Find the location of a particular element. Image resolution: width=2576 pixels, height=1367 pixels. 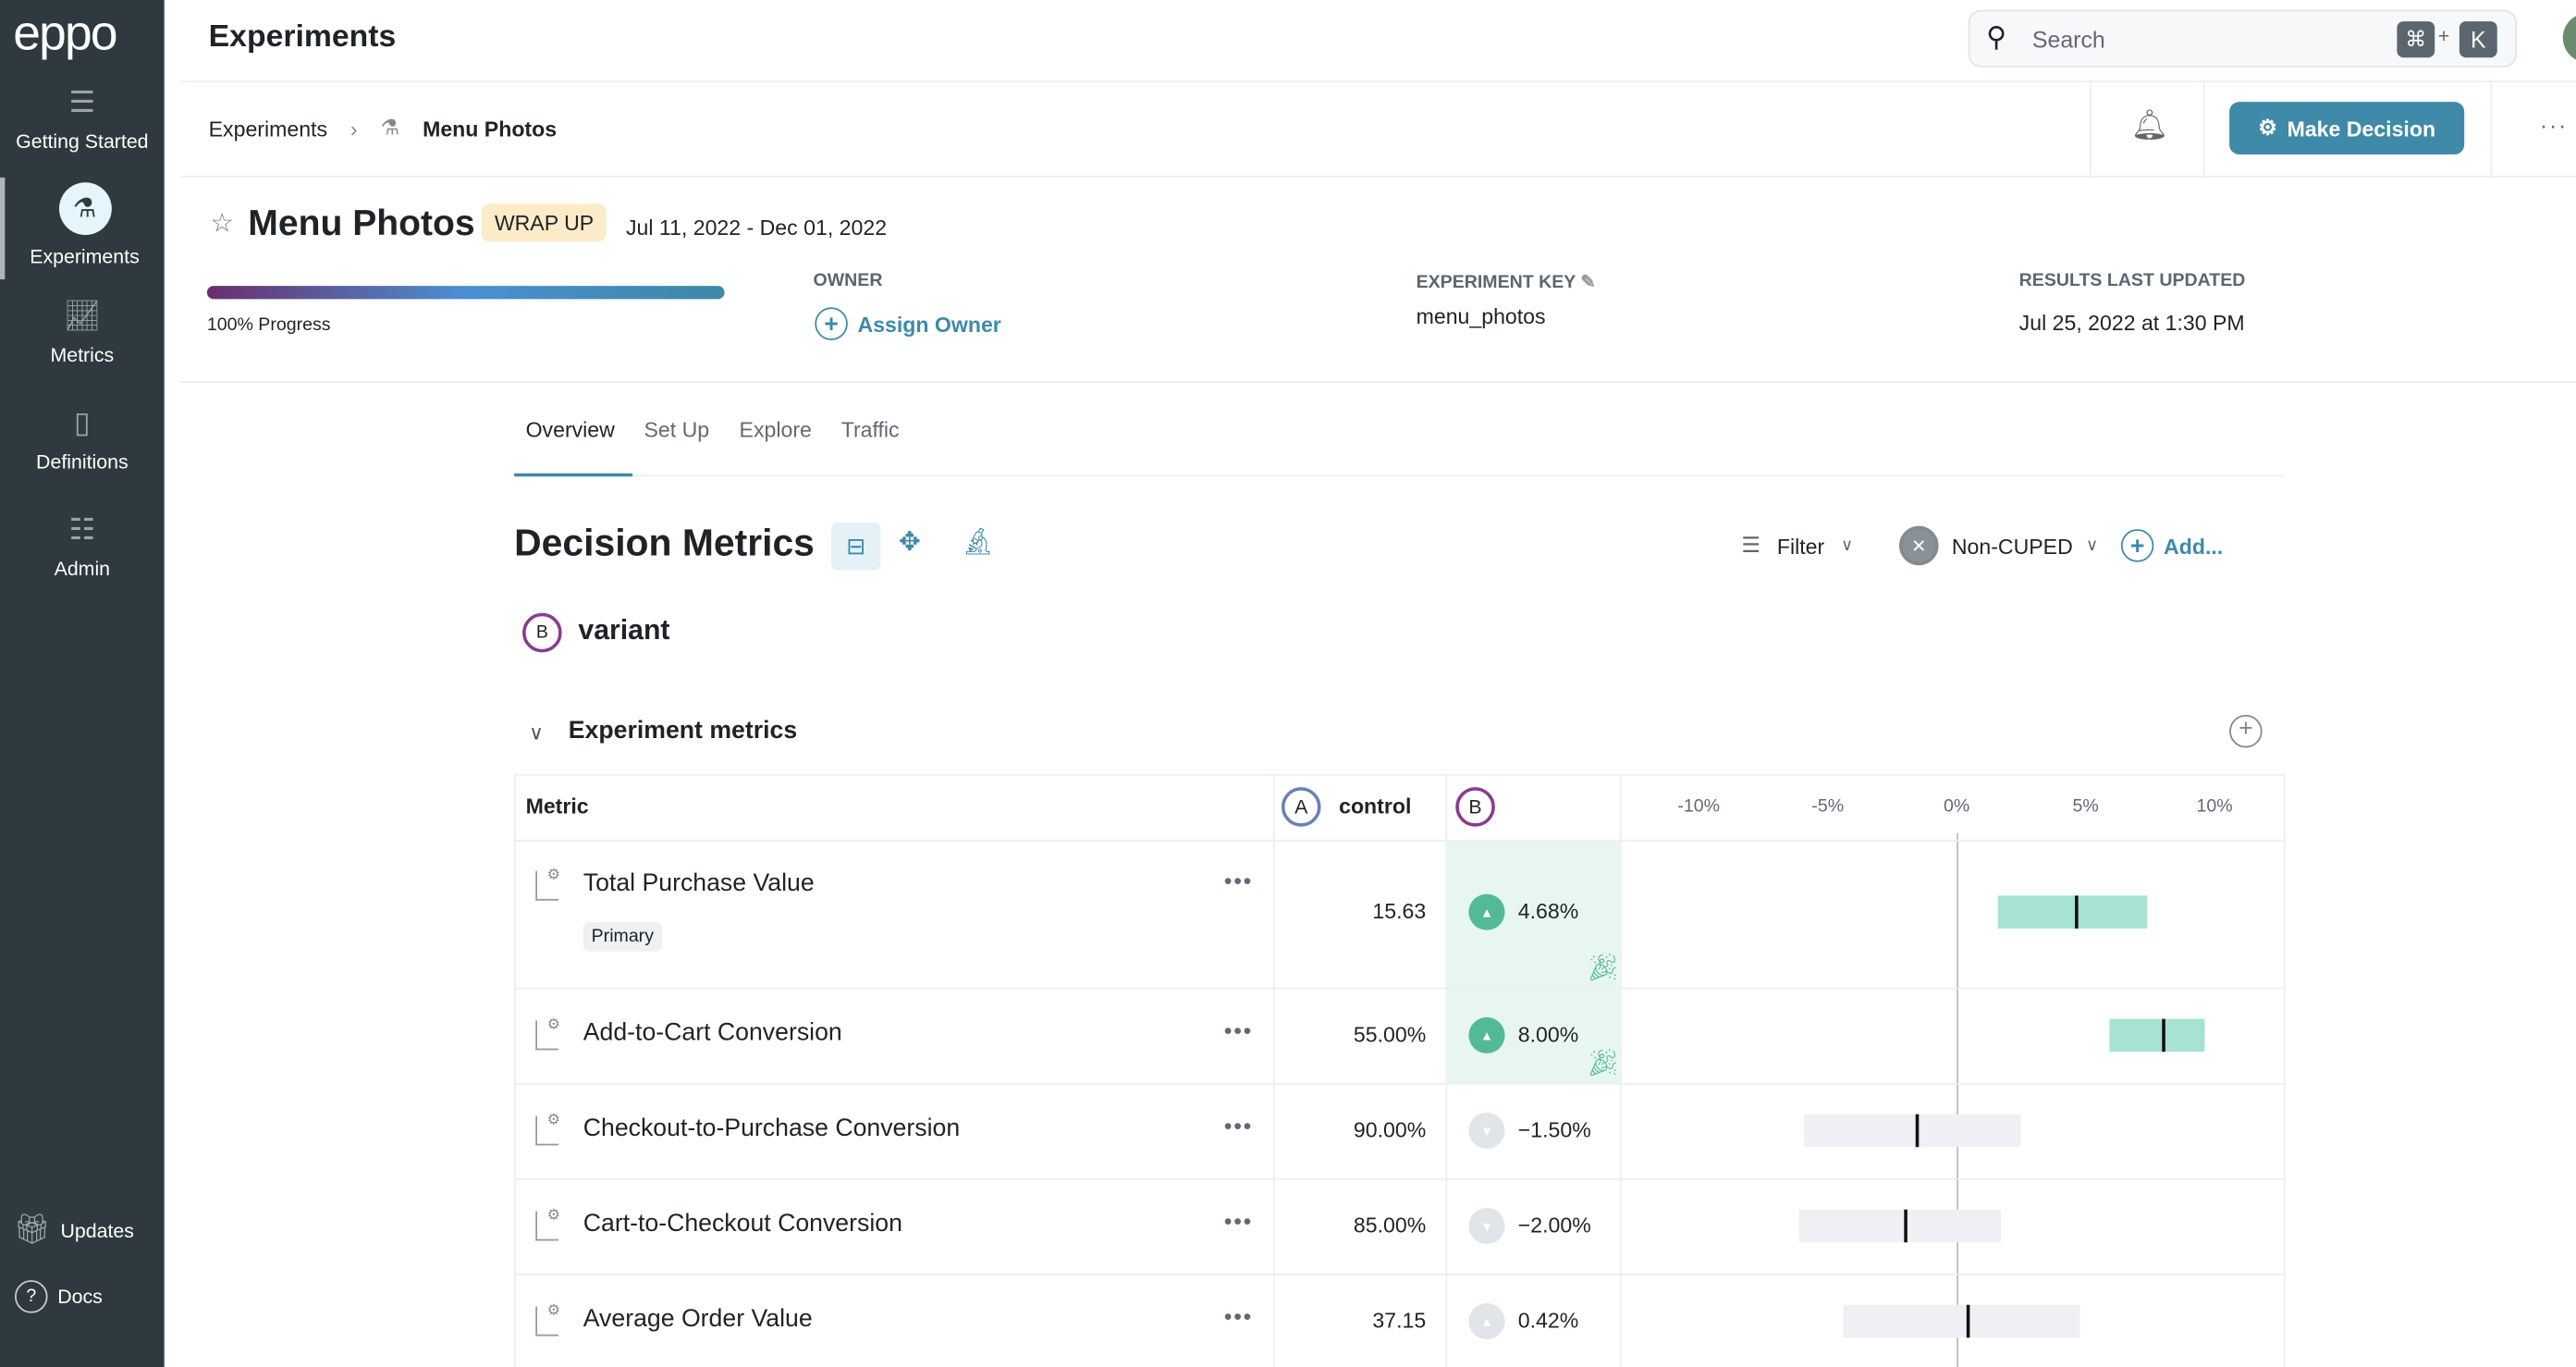

control-value: 55.00% is located at coordinates (1390, 1034).